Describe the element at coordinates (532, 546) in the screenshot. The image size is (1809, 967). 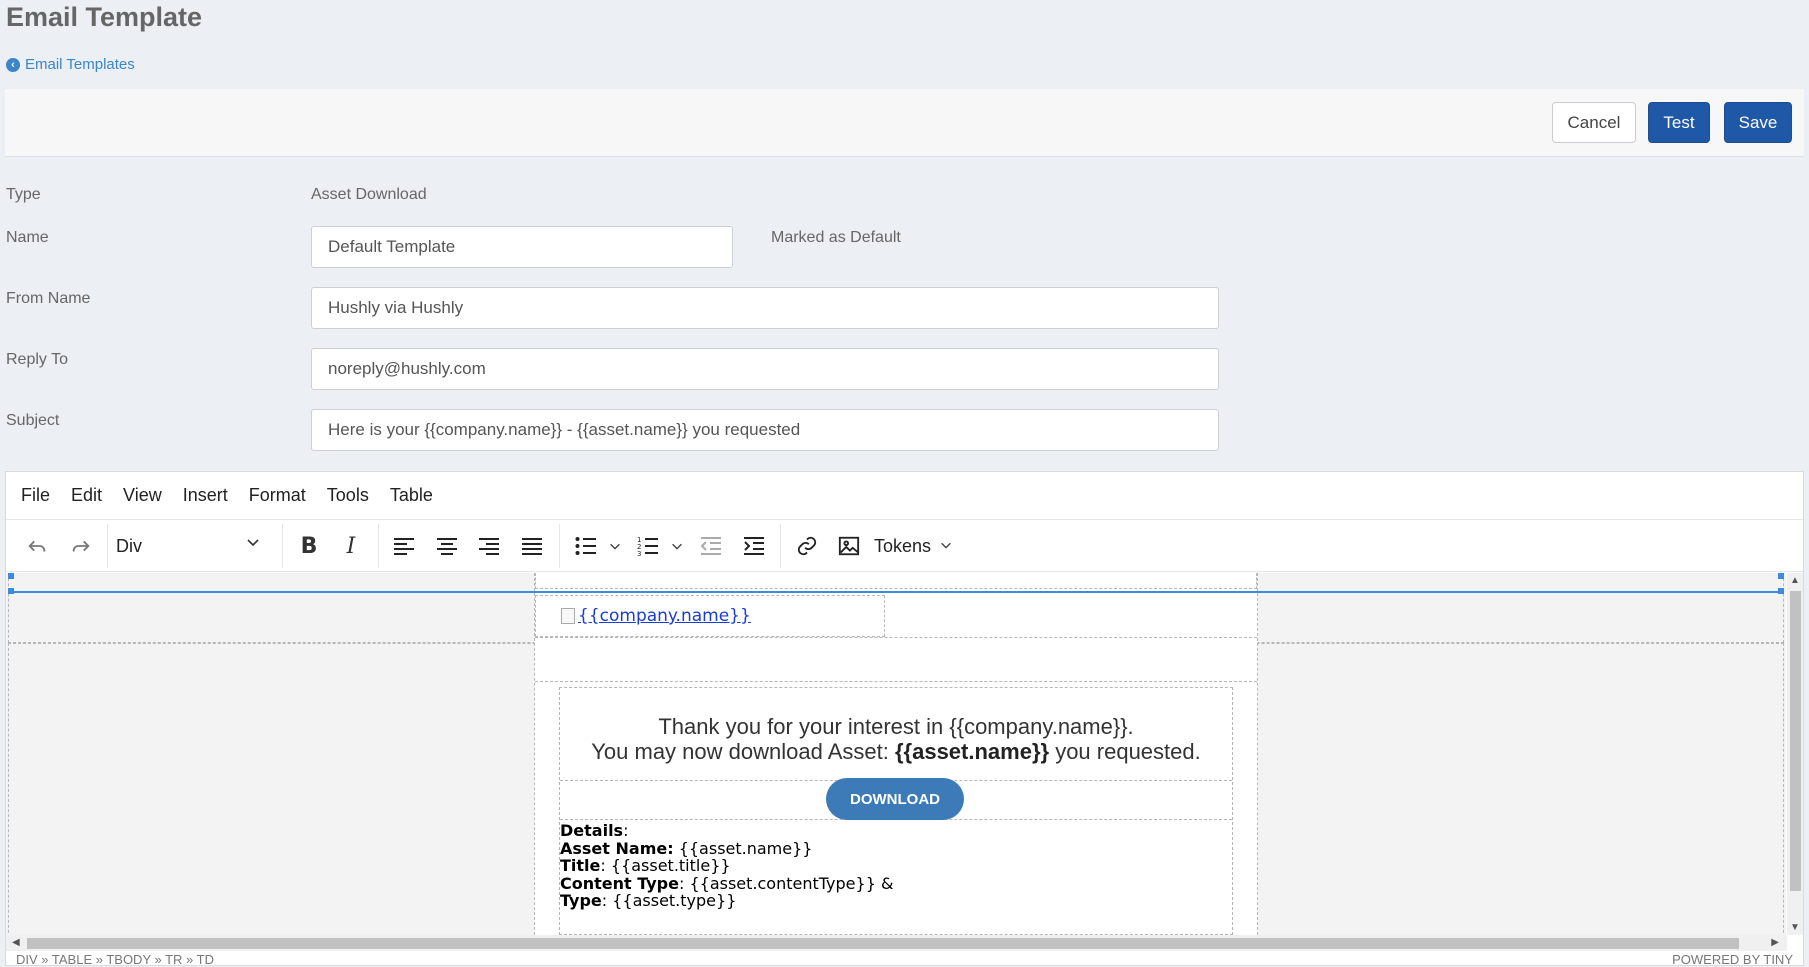
I see `align-justify-icon` at that location.